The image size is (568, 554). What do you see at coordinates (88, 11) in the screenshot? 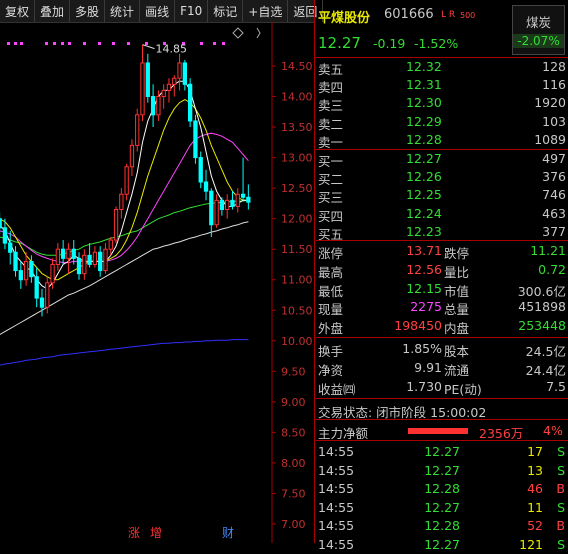
I see `toolbar-btn-2: 多股` at bounding box center [88, 11].